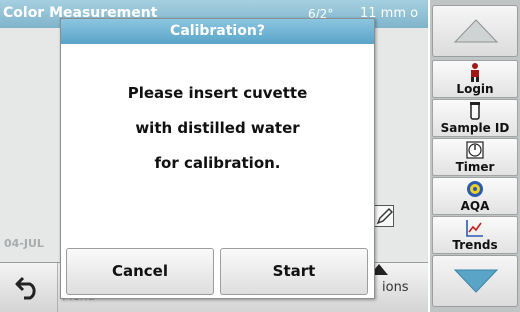 This screenshot has width=520, height=312. I want to click on sample-id-button: Sample ID, so click(475, 118).